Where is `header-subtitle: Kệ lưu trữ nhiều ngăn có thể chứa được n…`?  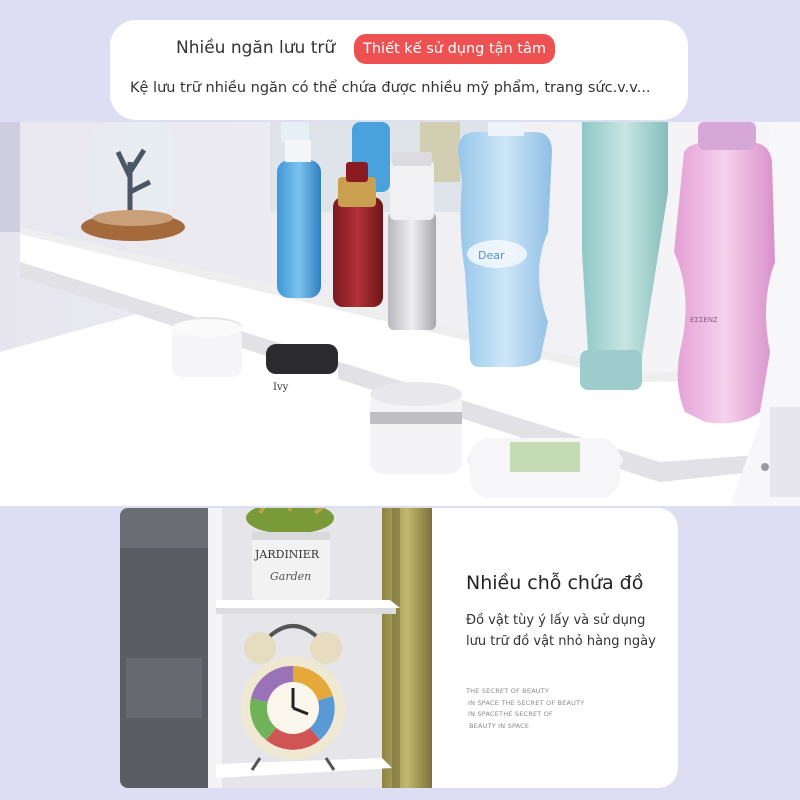
header-subtitle: Kệ lưu trữ nhiều ngăn có thể chứa được n… is located at coordinates (390, 88).